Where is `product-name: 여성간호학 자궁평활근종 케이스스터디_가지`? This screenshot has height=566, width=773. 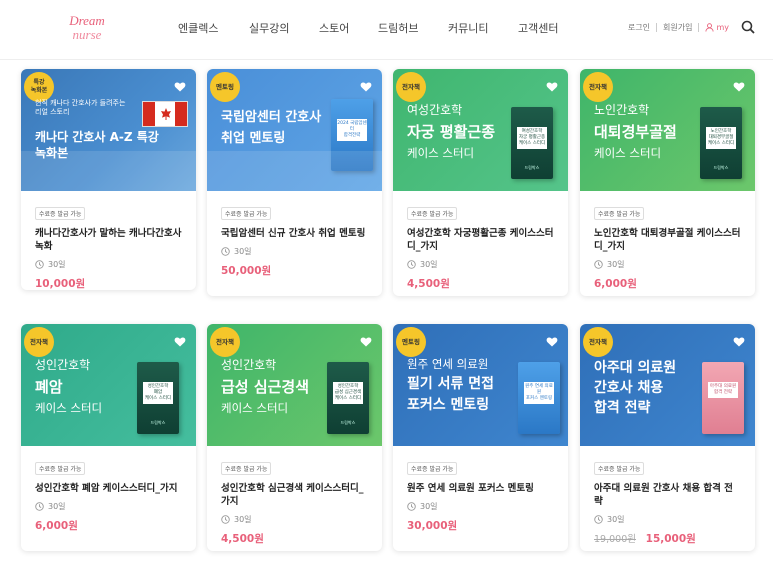 product-name: 여성간호학 자궁평활근종 케이스스터디_가지 is located at coordinates (480, 240).